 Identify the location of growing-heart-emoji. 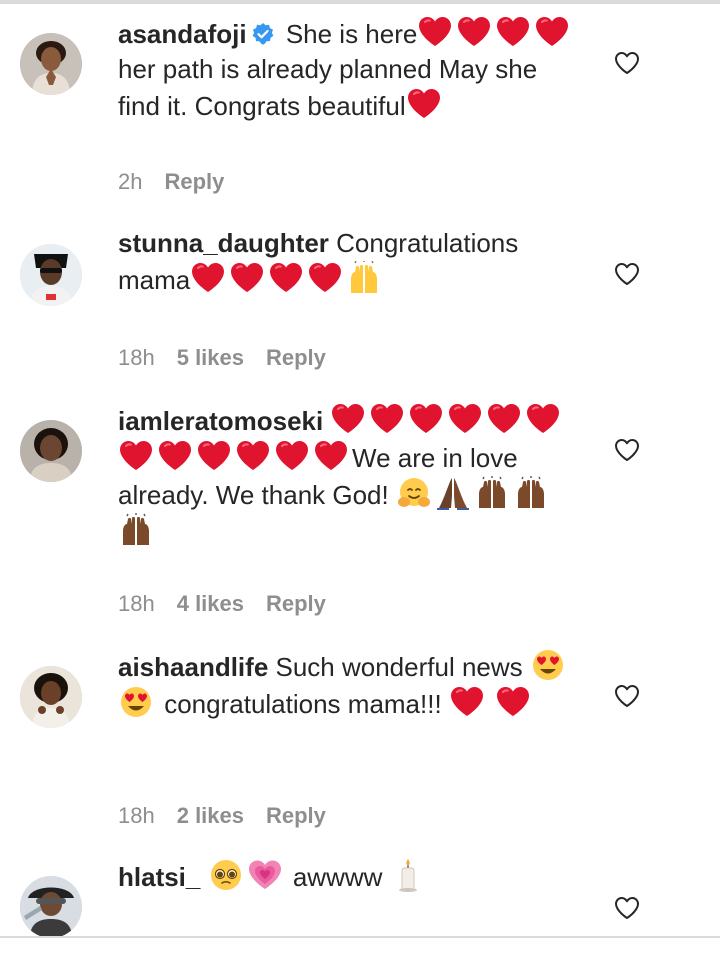
(265, 875).